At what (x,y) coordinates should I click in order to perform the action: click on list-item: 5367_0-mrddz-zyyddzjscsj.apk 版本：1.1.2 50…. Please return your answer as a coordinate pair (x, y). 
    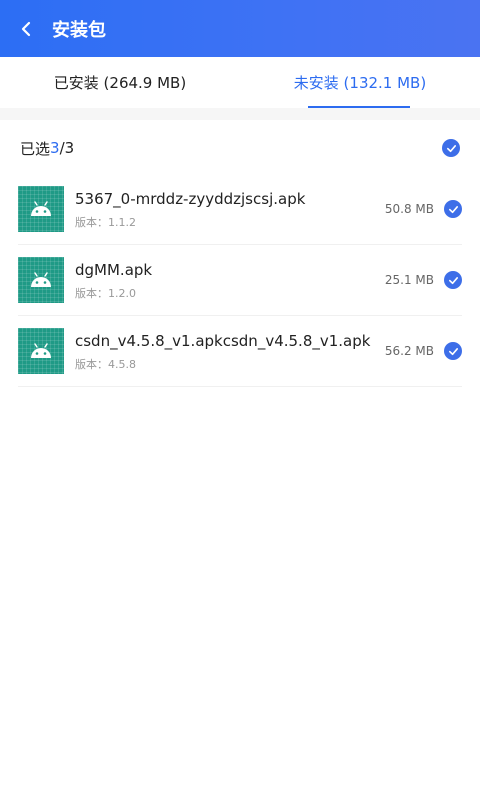
    Looking at the image, I should click on (240, 209).